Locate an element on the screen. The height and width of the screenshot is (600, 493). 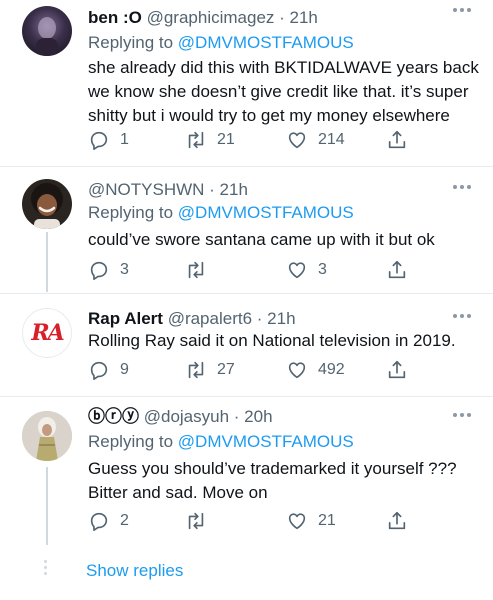
like-count: 21 is located at coordinates (327, 520).